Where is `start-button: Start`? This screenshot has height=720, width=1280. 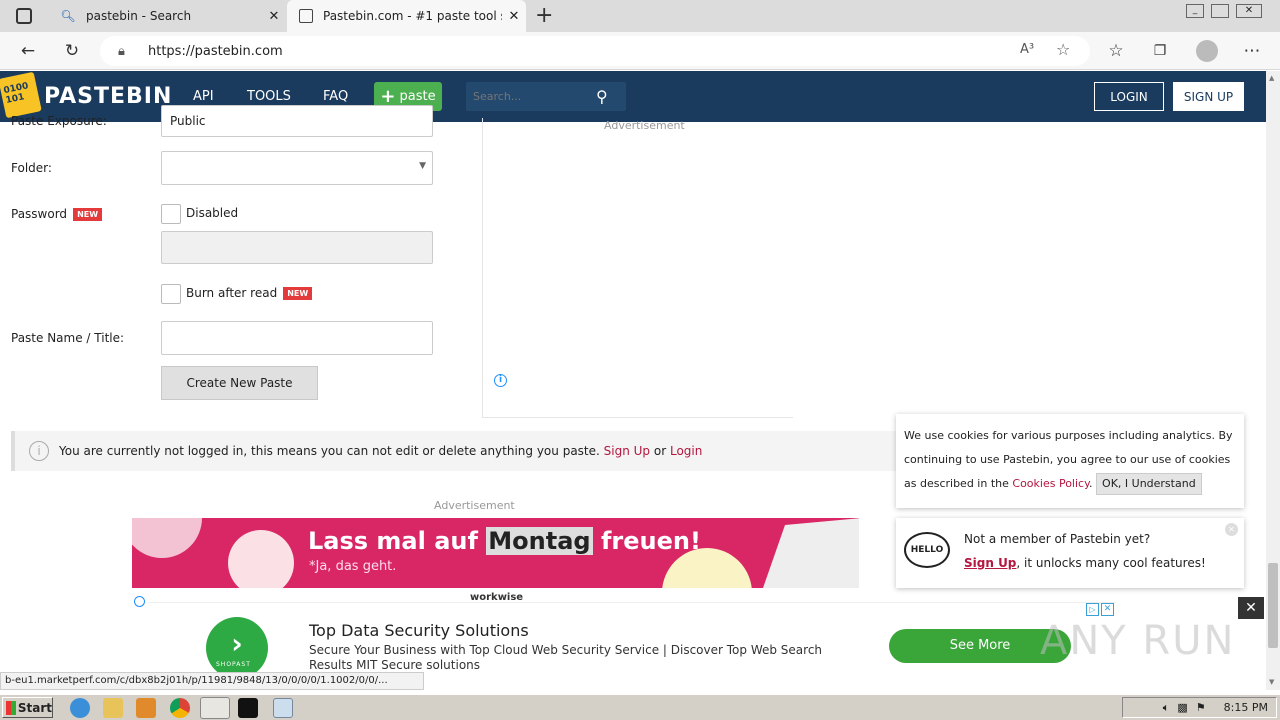
start-button: Start is located at coordinates (27, 707).